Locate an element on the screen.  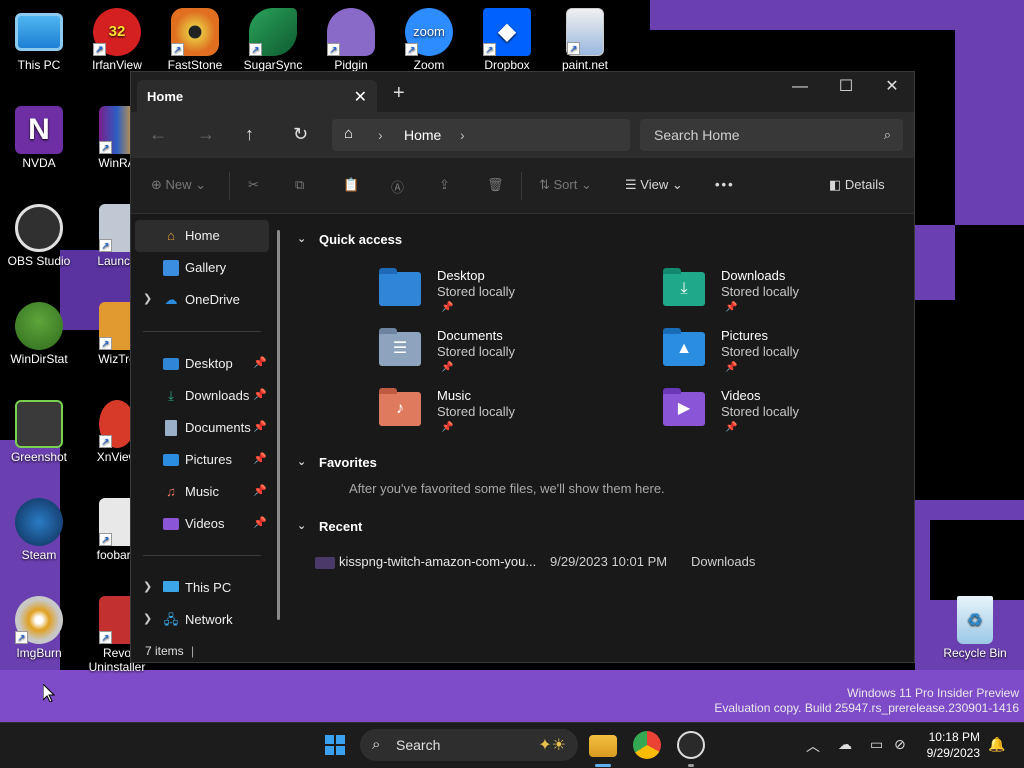
desktop-icon-faststone: ↗ FastStone is located at coordinates (195, 40).